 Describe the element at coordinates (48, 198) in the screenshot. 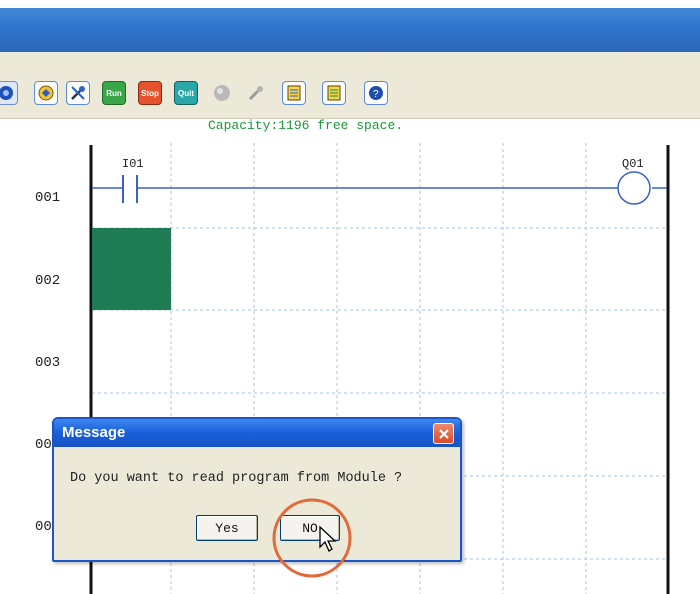

I see `row-label: 001` at that location.